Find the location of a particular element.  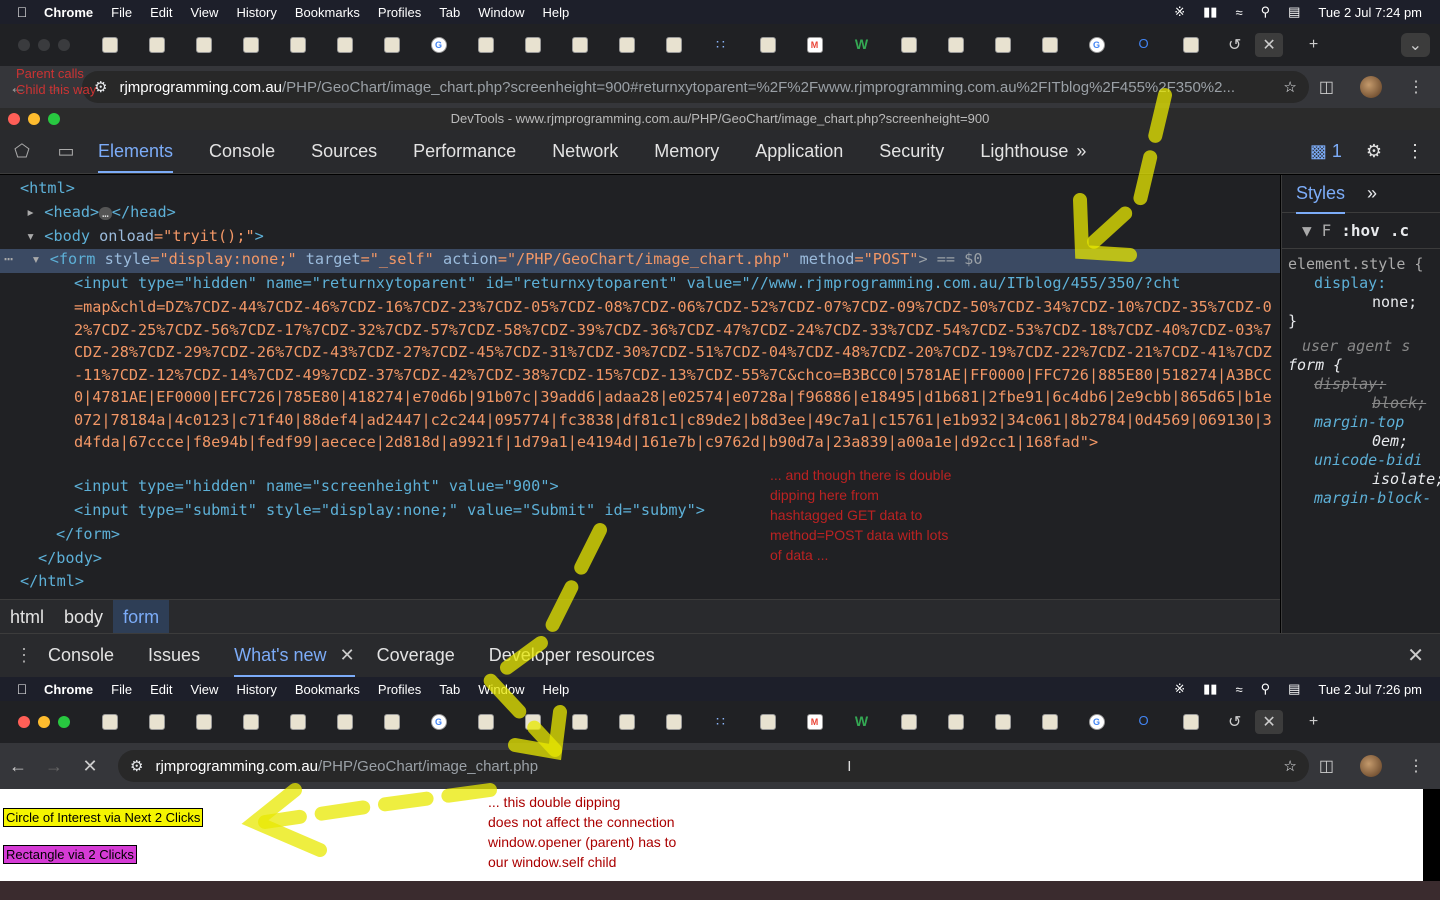

extensions-icon: ◫ is located at coordinates (1326, 766).